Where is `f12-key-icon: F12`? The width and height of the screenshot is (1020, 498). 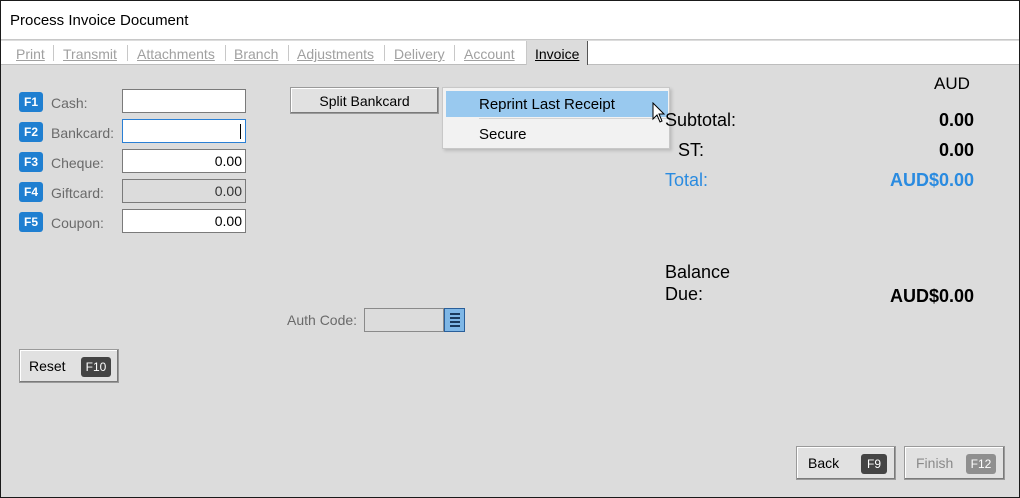 f12-key-icon: F12 is located at coordinates (981, 464).